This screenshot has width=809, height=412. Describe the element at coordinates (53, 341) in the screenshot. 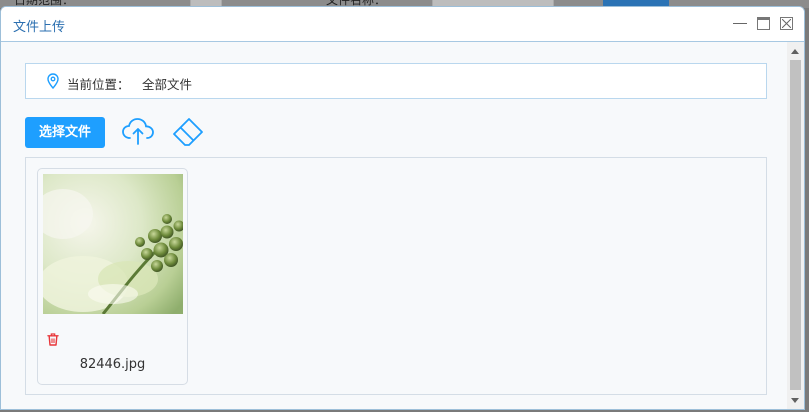

I see `delete-icon` at that location.